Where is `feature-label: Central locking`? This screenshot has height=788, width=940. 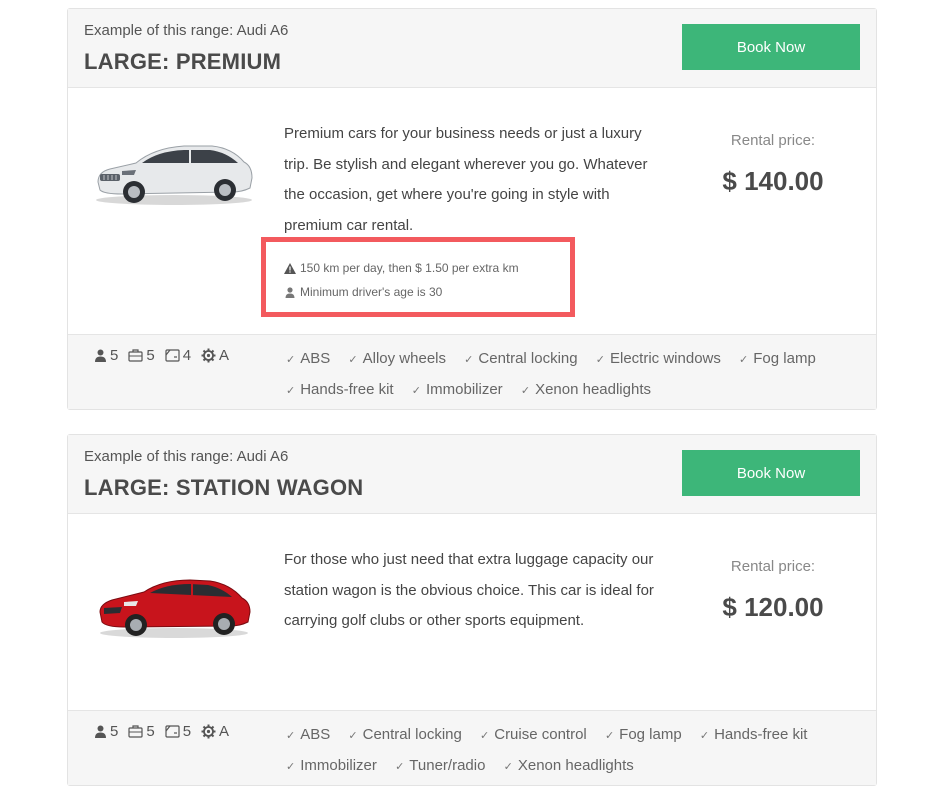
feature-label: Central locking is located at coordinates (412, 734).